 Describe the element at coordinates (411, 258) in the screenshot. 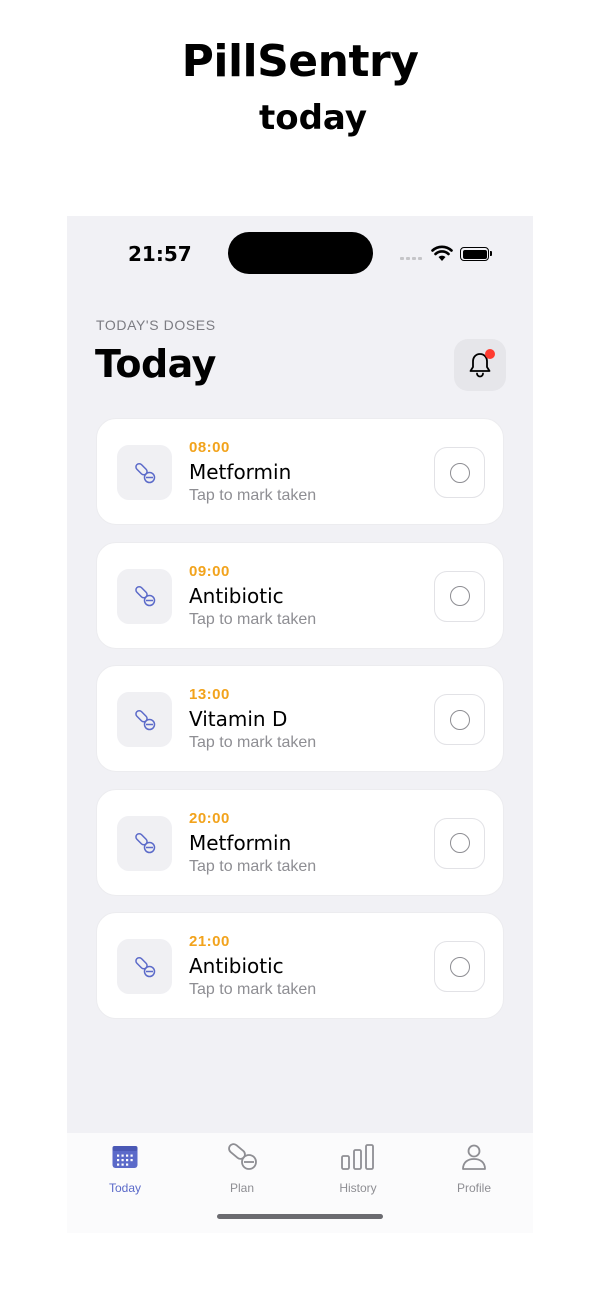

I see `cellular-signal-icon` at that location.